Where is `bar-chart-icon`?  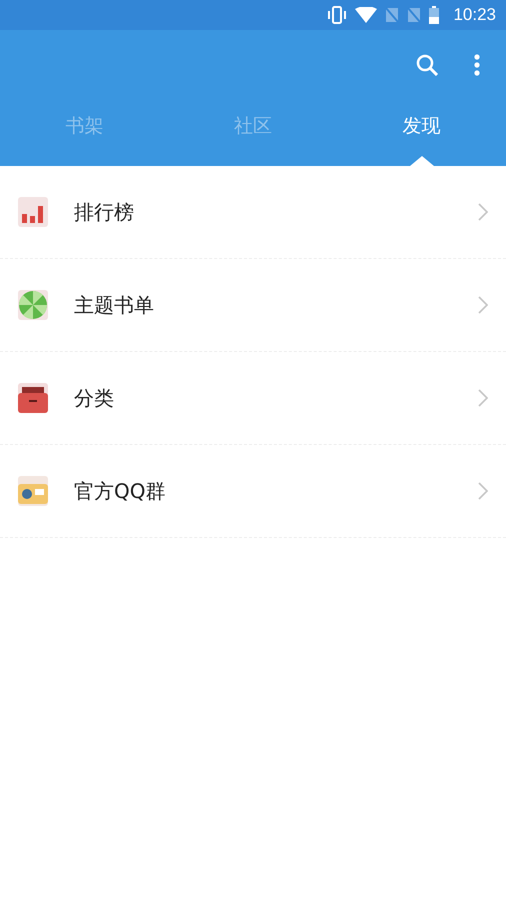 bar-chart-icon is located at coordinates (33, 212).